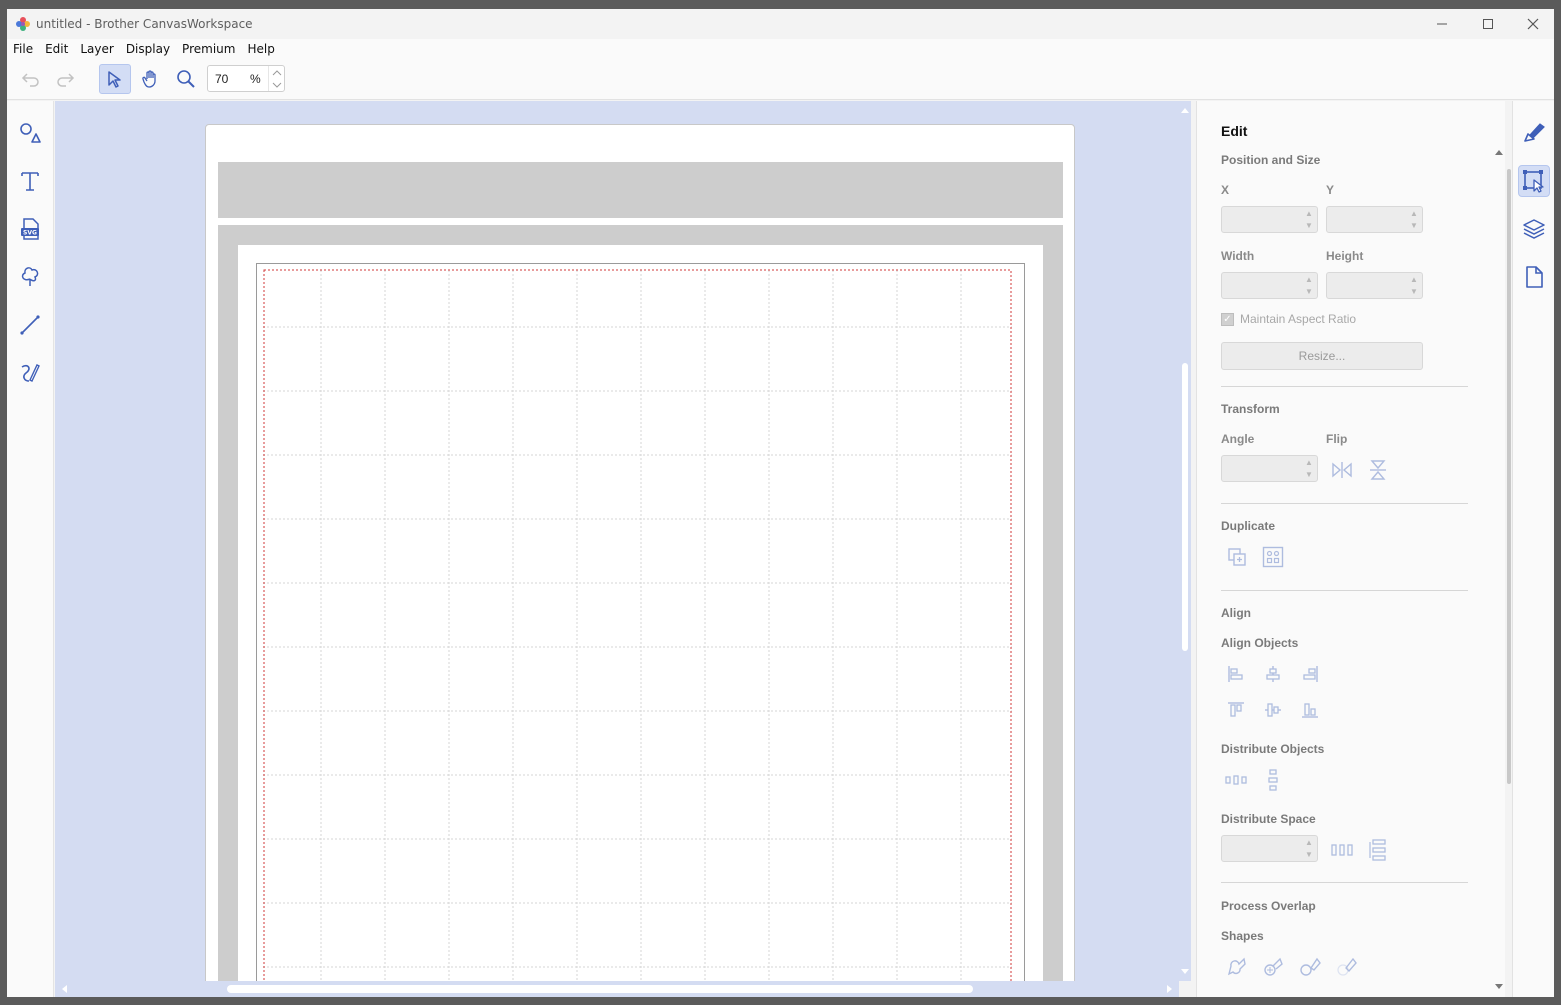 Image resolution: width=1561 pixels, height=1005 pixels. Describe the element at coordinates (30, 181) in the screenshot. I see `text-tool-button` at that location.